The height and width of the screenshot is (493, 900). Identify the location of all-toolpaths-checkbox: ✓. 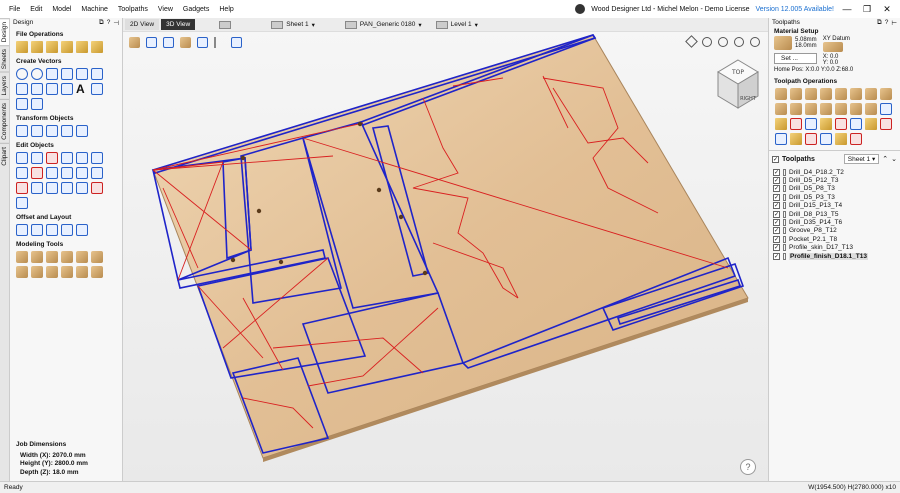
(775, 159).